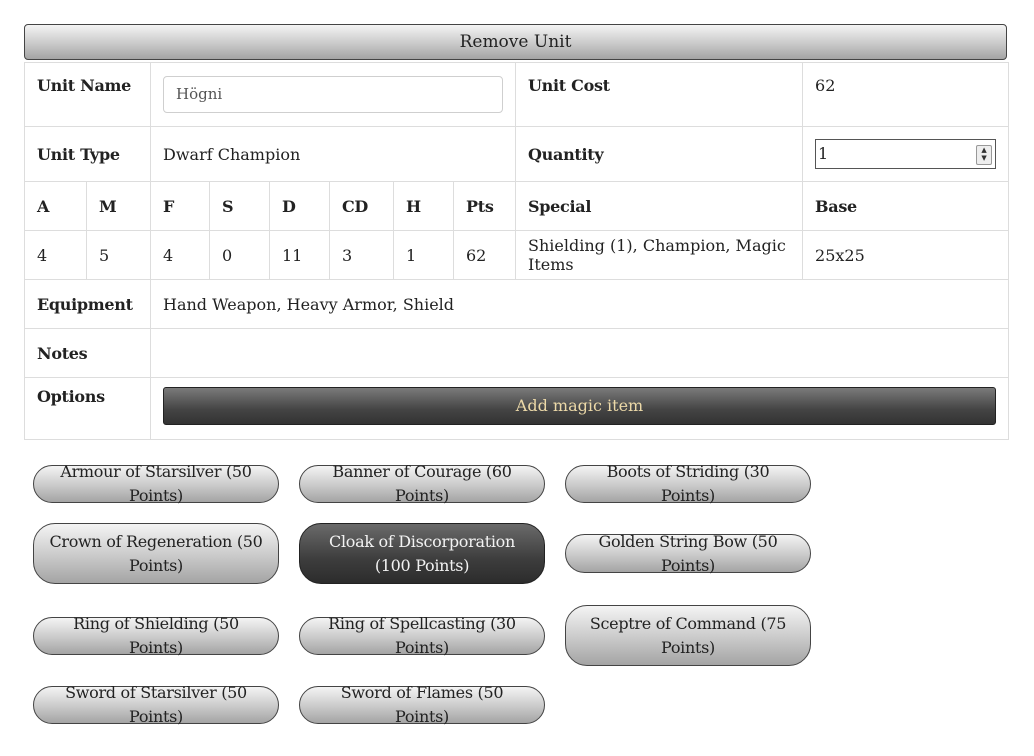 The height and width of the screenshot is (756, 1034). I want to click on stat-value: 3, so click(361, 255).